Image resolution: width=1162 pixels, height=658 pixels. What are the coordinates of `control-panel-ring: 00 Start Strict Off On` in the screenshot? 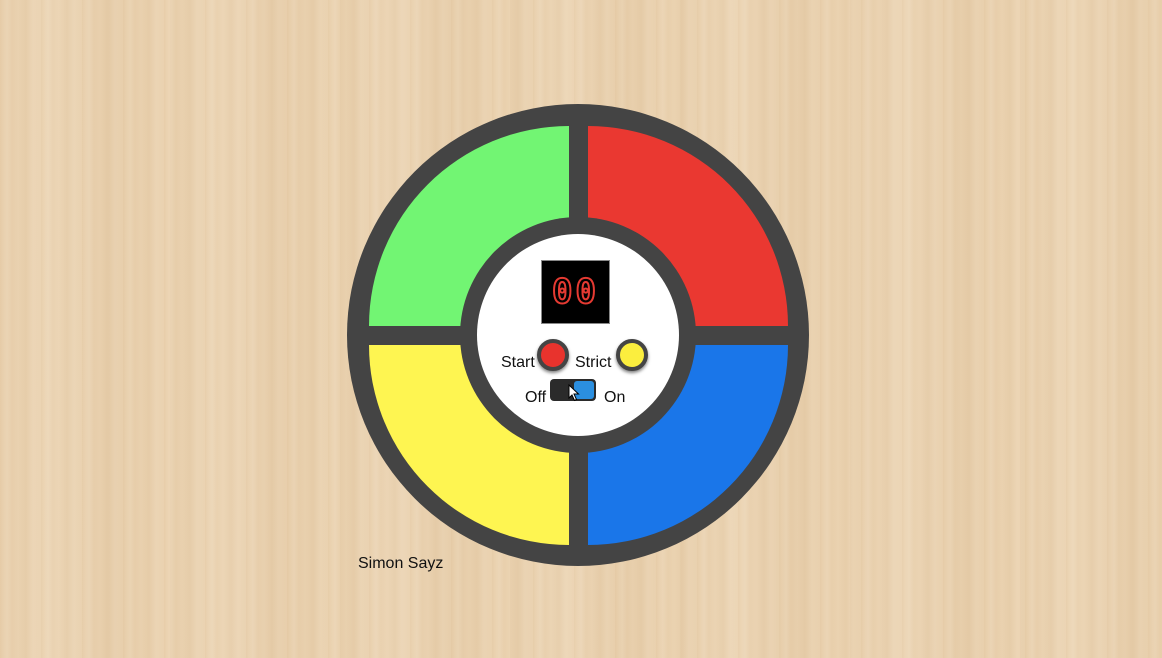 It's located at (578, 335).